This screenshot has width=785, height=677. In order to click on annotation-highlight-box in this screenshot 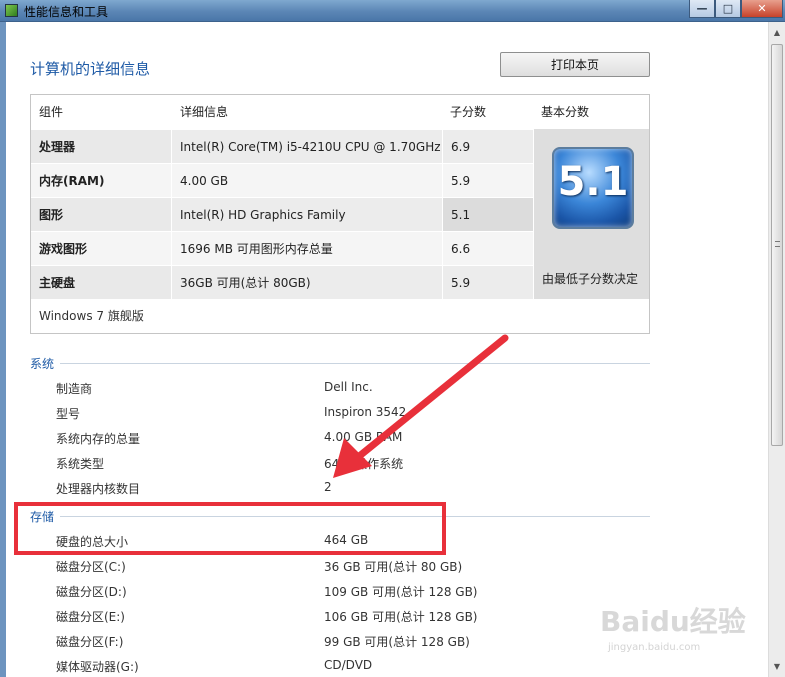, I will do `click(230, 528)`.